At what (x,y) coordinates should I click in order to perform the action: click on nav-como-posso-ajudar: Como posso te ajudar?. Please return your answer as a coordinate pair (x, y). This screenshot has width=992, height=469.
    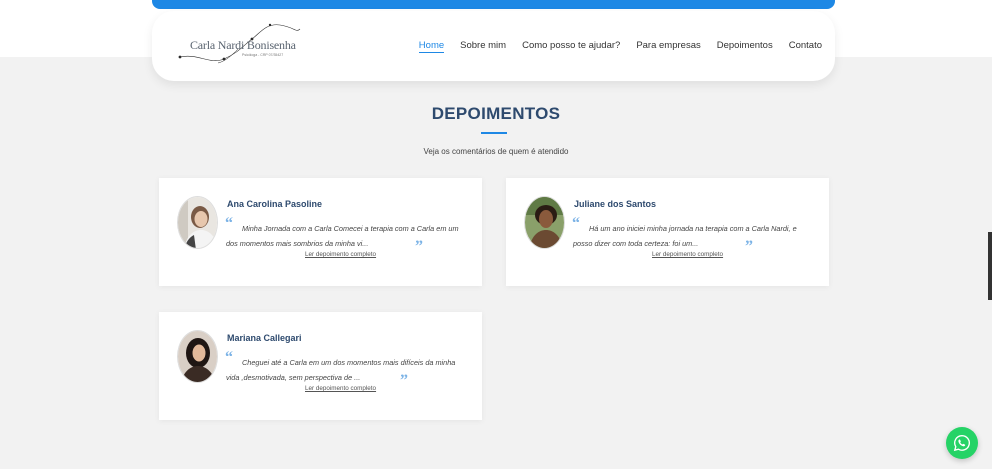
    Looking at the image, I should click on (571, 46).